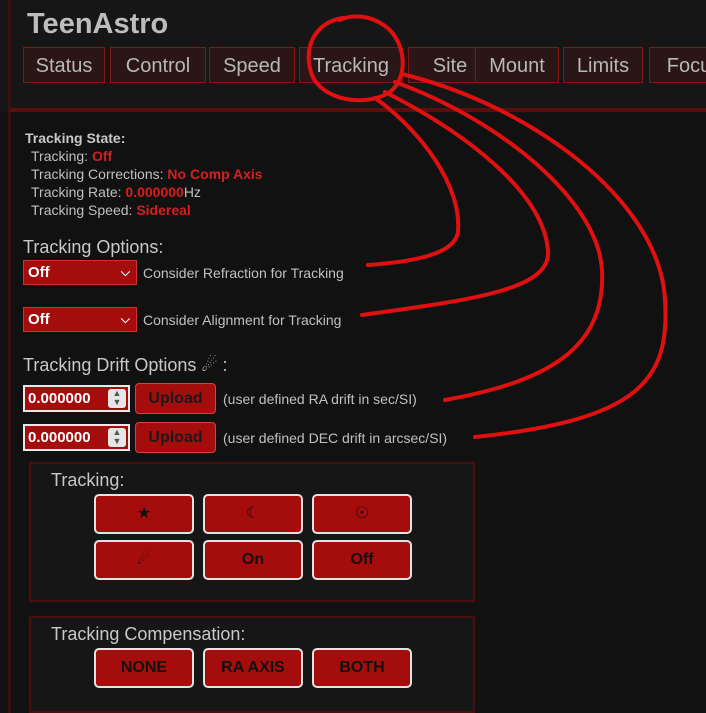 The height and width of the screenshot is (713, 706). Describe the element at coordinates (102, 156) in the screenshot. I see `tracking-status-value: Off` at that location.